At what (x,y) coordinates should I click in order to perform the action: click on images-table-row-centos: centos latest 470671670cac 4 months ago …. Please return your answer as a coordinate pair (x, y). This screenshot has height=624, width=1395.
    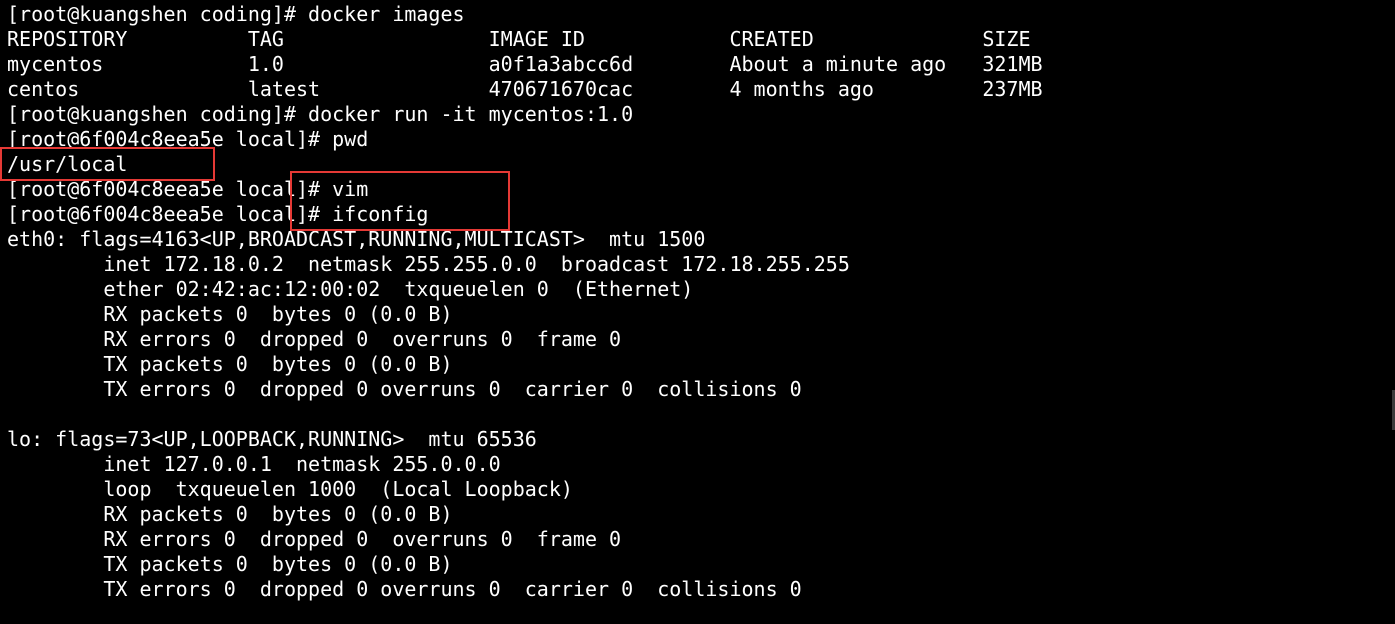
    Looking at the image, I should click on (525, 89).